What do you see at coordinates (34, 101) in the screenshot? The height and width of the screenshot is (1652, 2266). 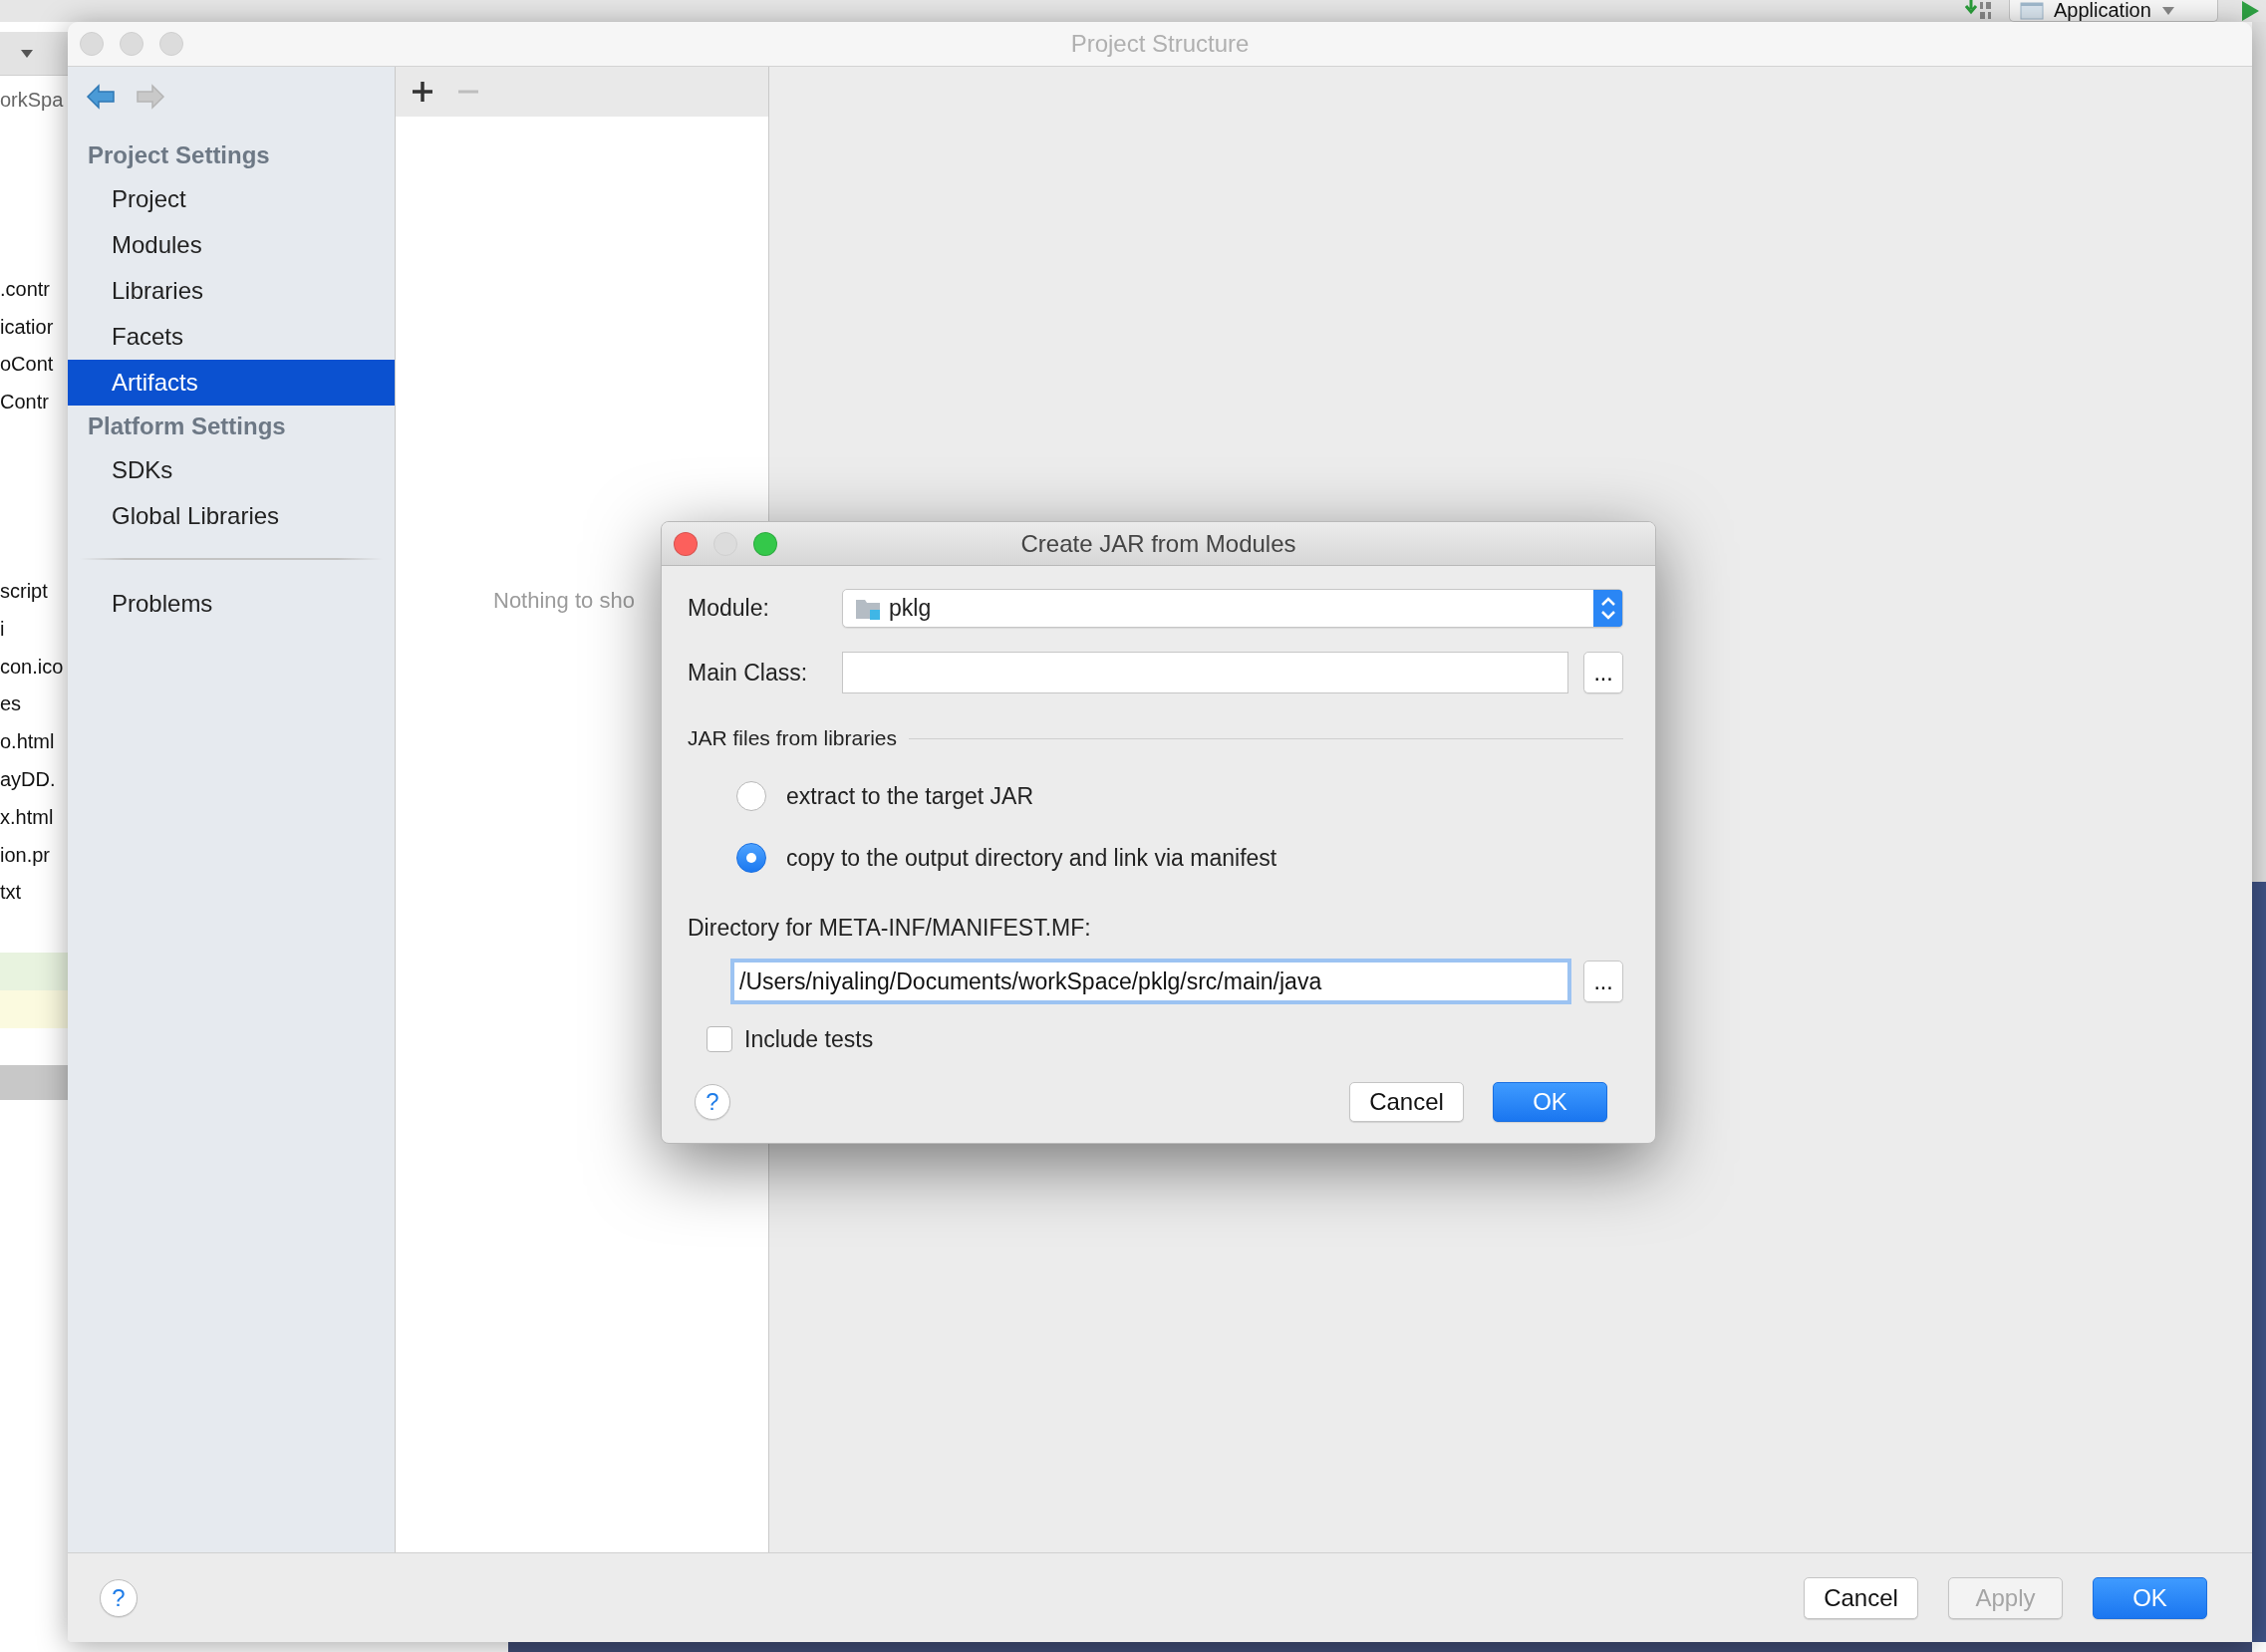 I see `tree-item: orkSpa` at bounding box center [34, 101].